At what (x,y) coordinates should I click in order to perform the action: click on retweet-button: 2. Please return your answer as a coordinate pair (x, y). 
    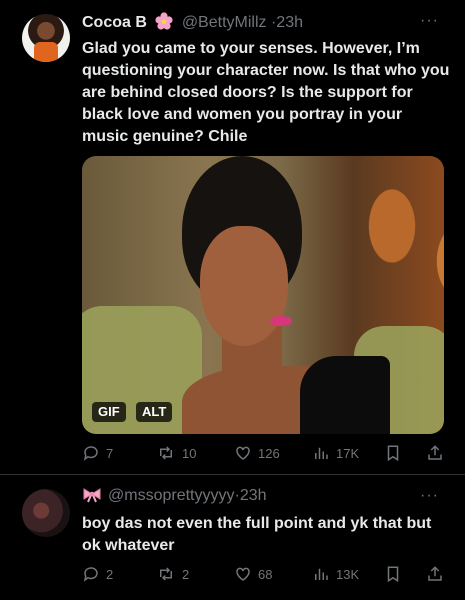
    Looking at the image, I should click on (172, 574).